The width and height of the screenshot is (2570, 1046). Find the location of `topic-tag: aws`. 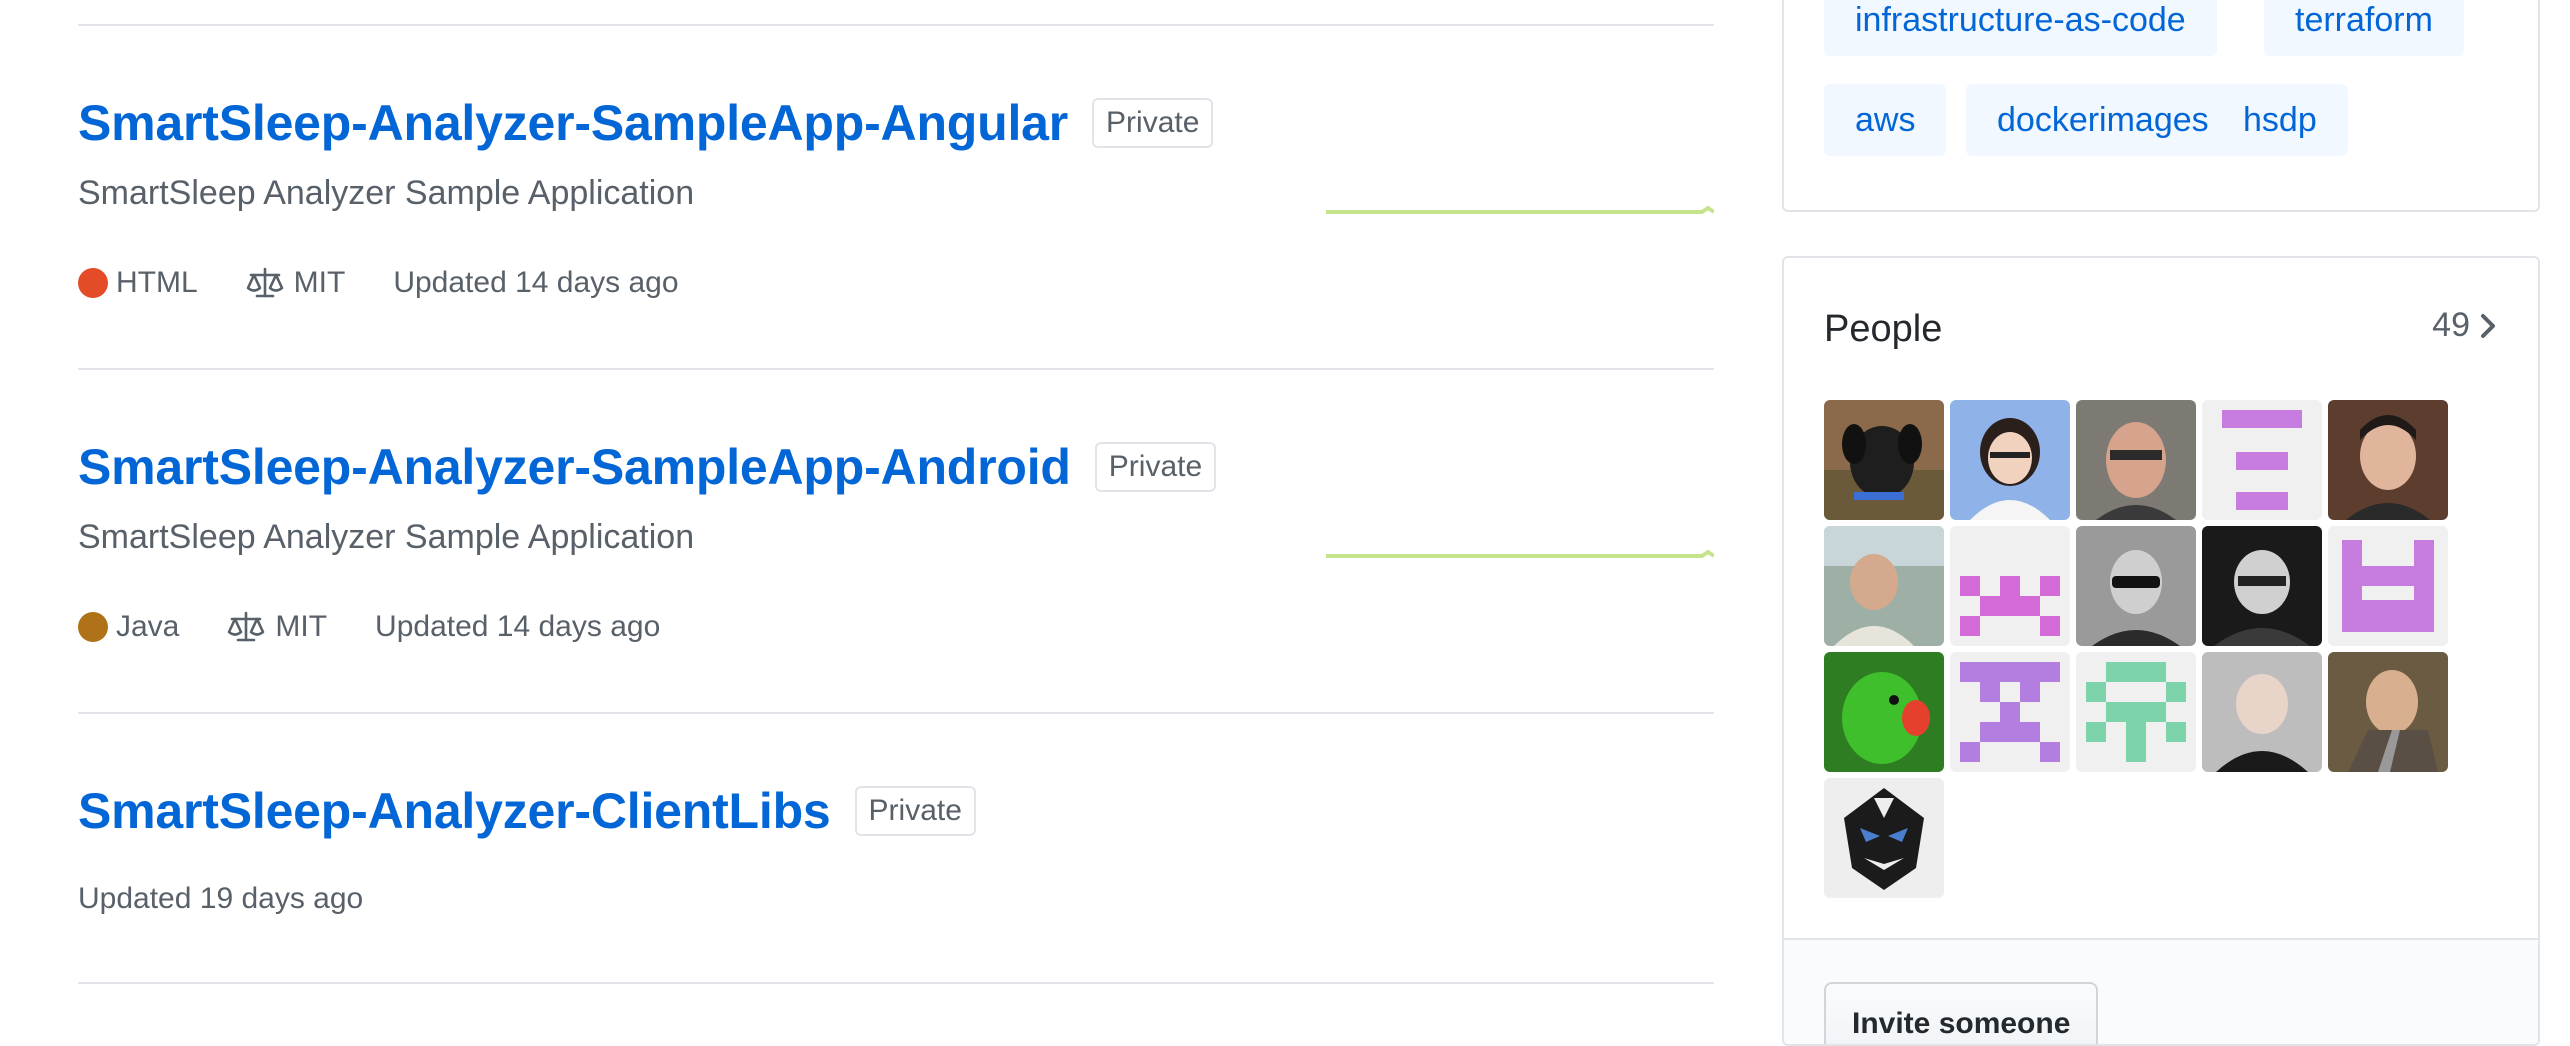

topic-tag: aws is located at coordinates (1885, 120).